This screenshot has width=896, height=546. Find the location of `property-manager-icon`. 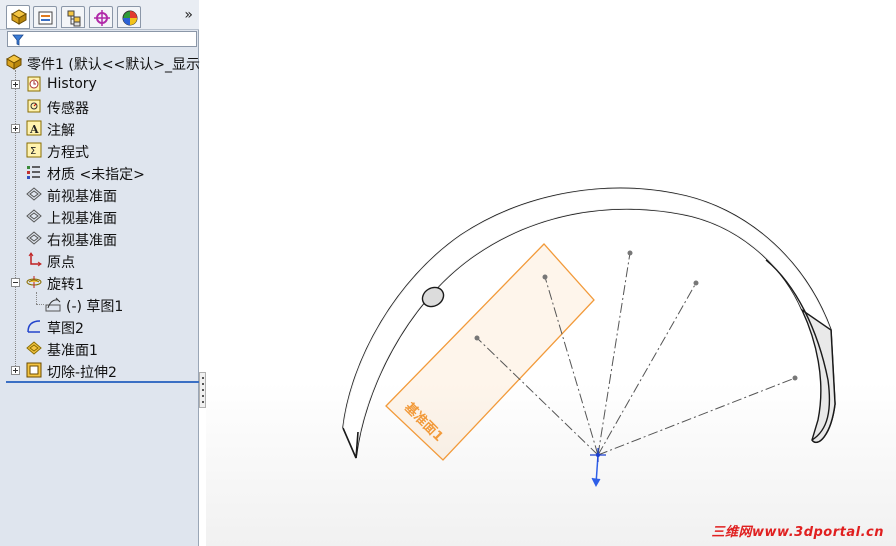

property-manager-icon is located at coordinates (45, 18).